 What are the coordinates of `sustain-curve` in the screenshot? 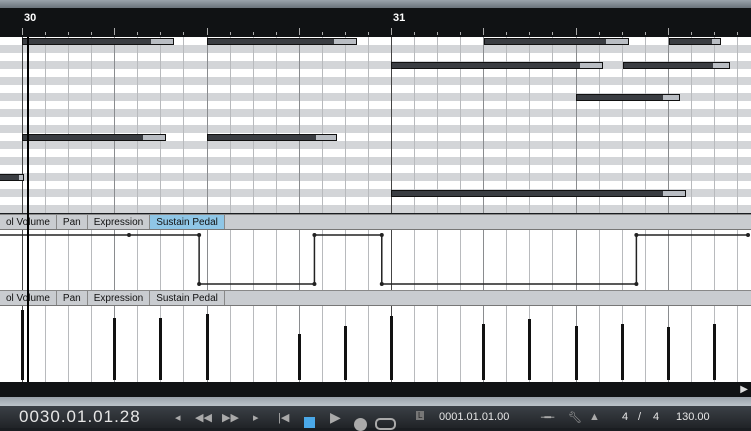 It's located at (375, 259).